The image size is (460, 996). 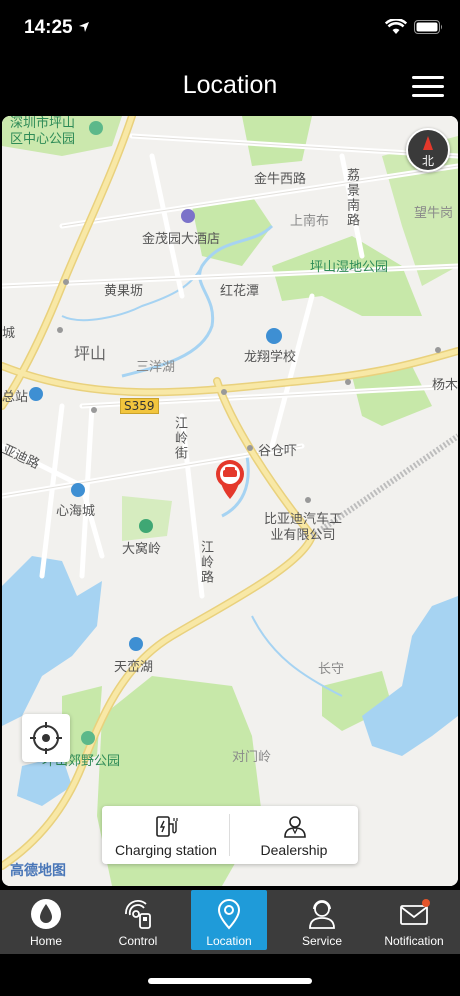 What do you see at coordinates (124, 291) in the screenshot?
I see `map-label: 黄果坜` at bounding box center [124, 291].